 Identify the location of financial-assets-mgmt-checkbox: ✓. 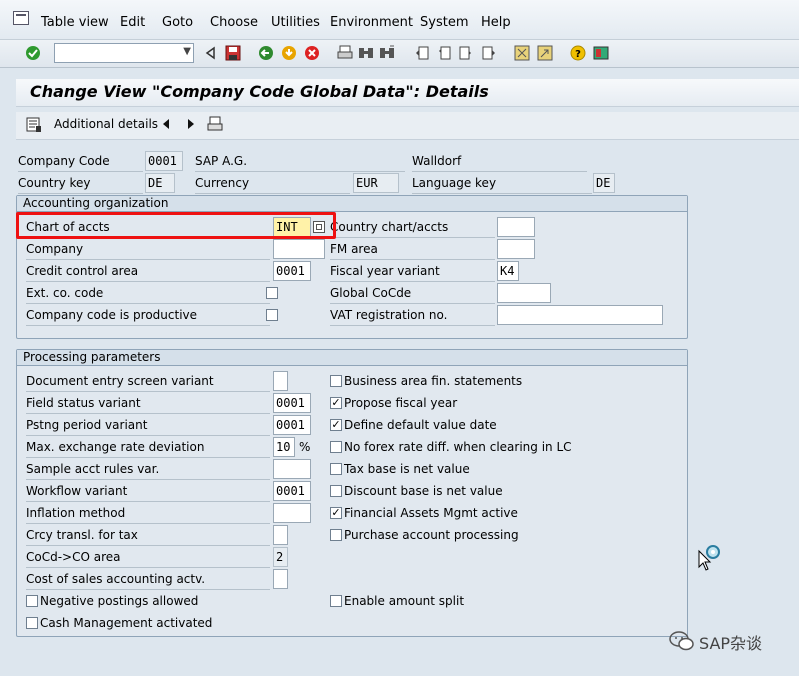
(336, 513).